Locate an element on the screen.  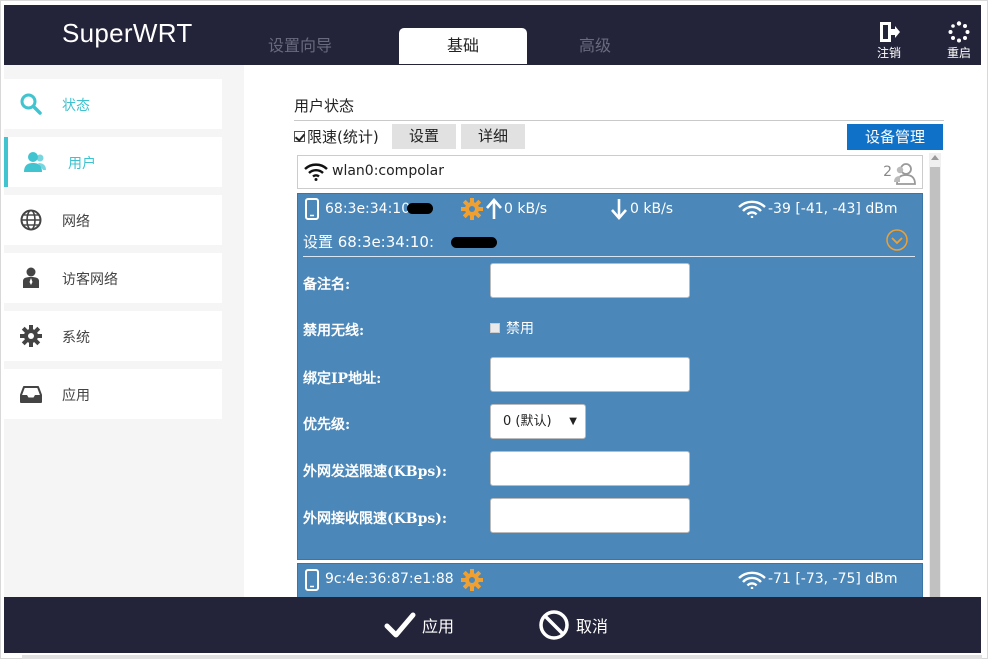
brand-logo: SuperWRT is located at coordinates (127, 33).